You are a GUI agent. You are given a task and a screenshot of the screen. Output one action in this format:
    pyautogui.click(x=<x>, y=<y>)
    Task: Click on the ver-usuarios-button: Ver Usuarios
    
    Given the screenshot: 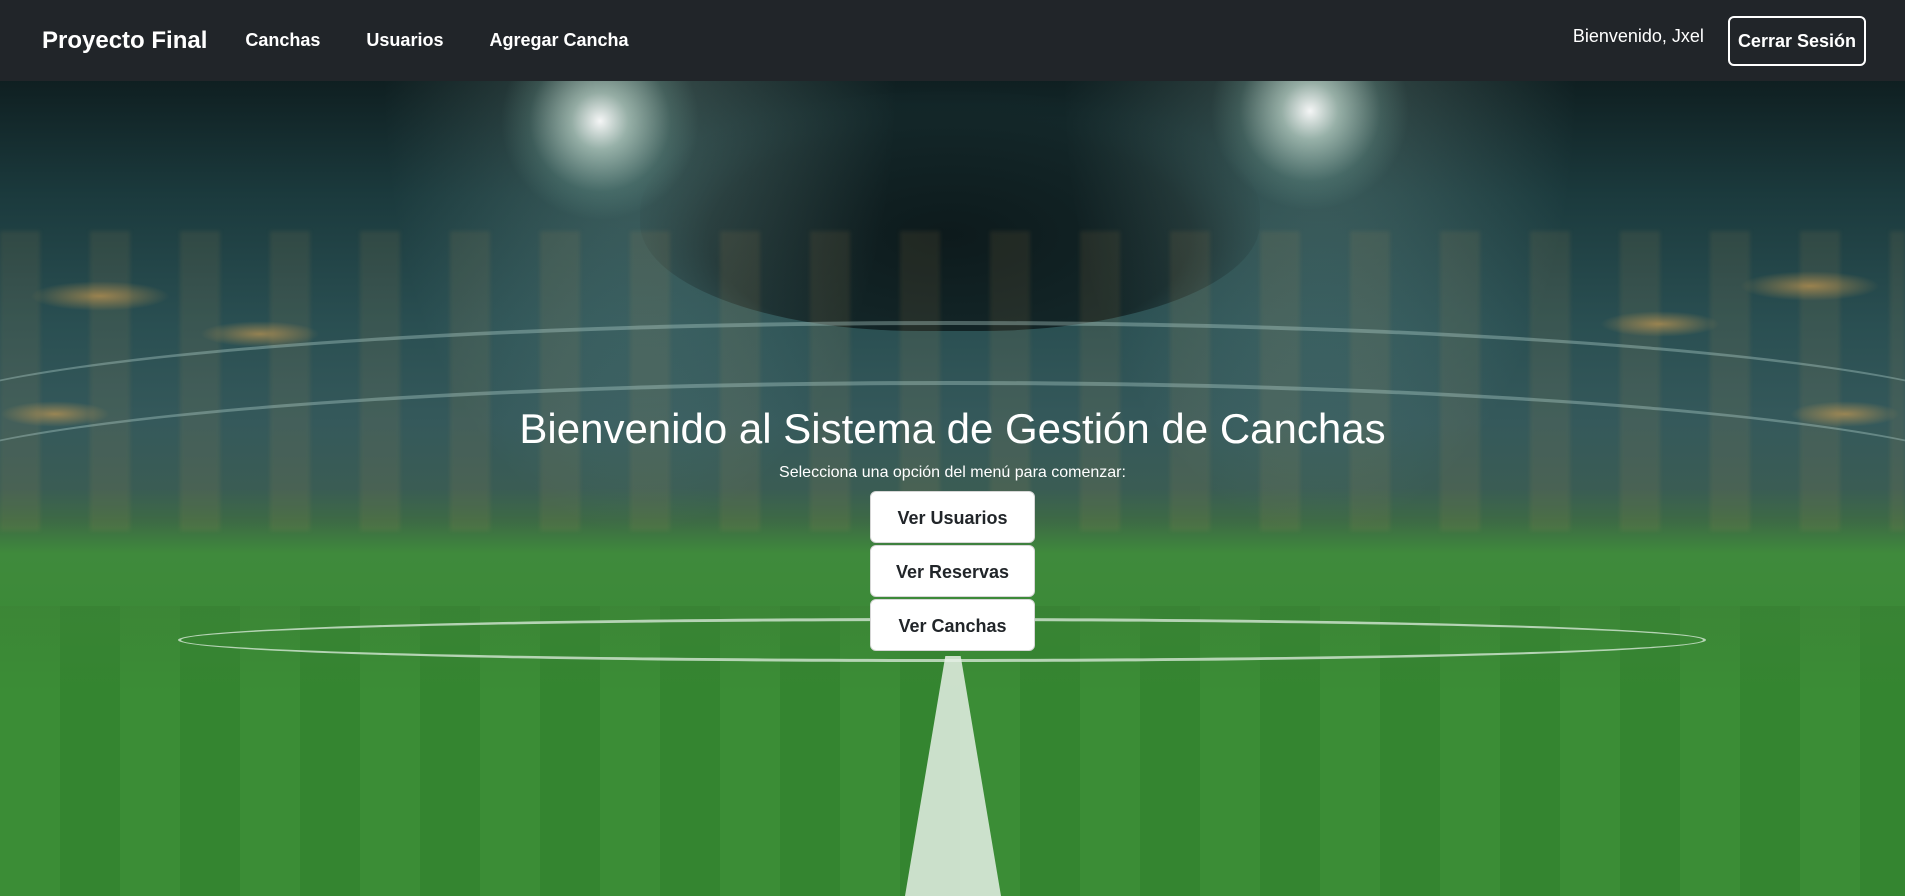 What is the action you would take?
    pyautogui.click(x=952, y=517)
    